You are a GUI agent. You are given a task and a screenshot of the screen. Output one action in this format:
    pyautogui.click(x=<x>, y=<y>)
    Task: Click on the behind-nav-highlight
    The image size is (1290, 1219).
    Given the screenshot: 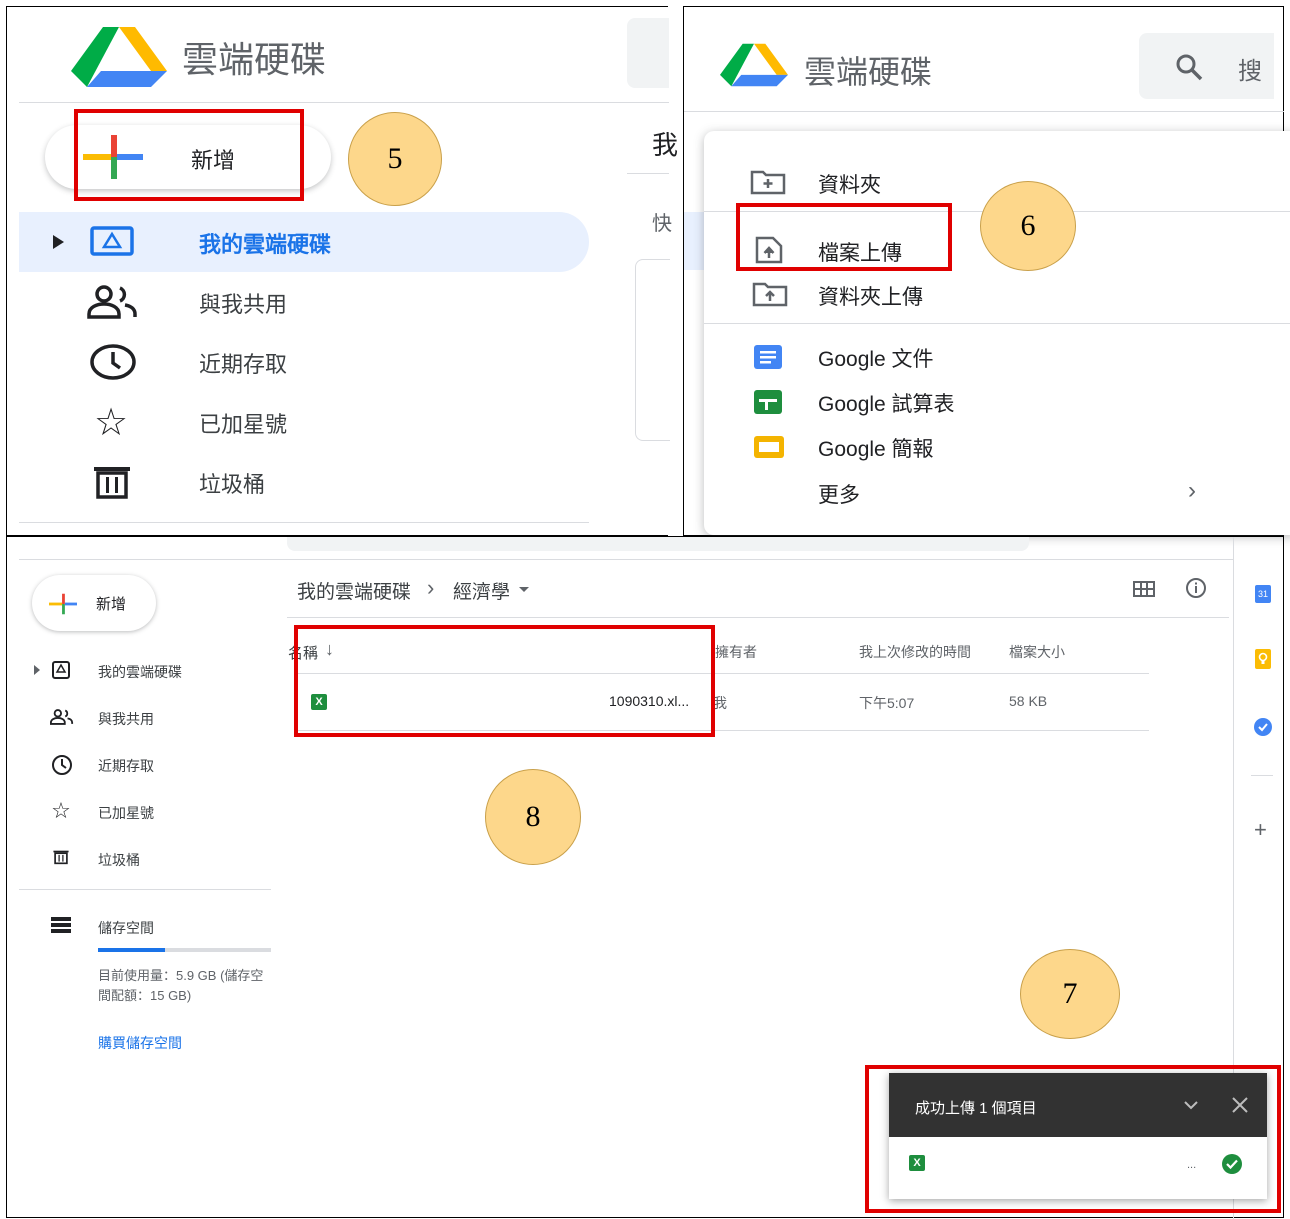 What is the action you would take?
    pyautogui.click(x=695, y=241)
    